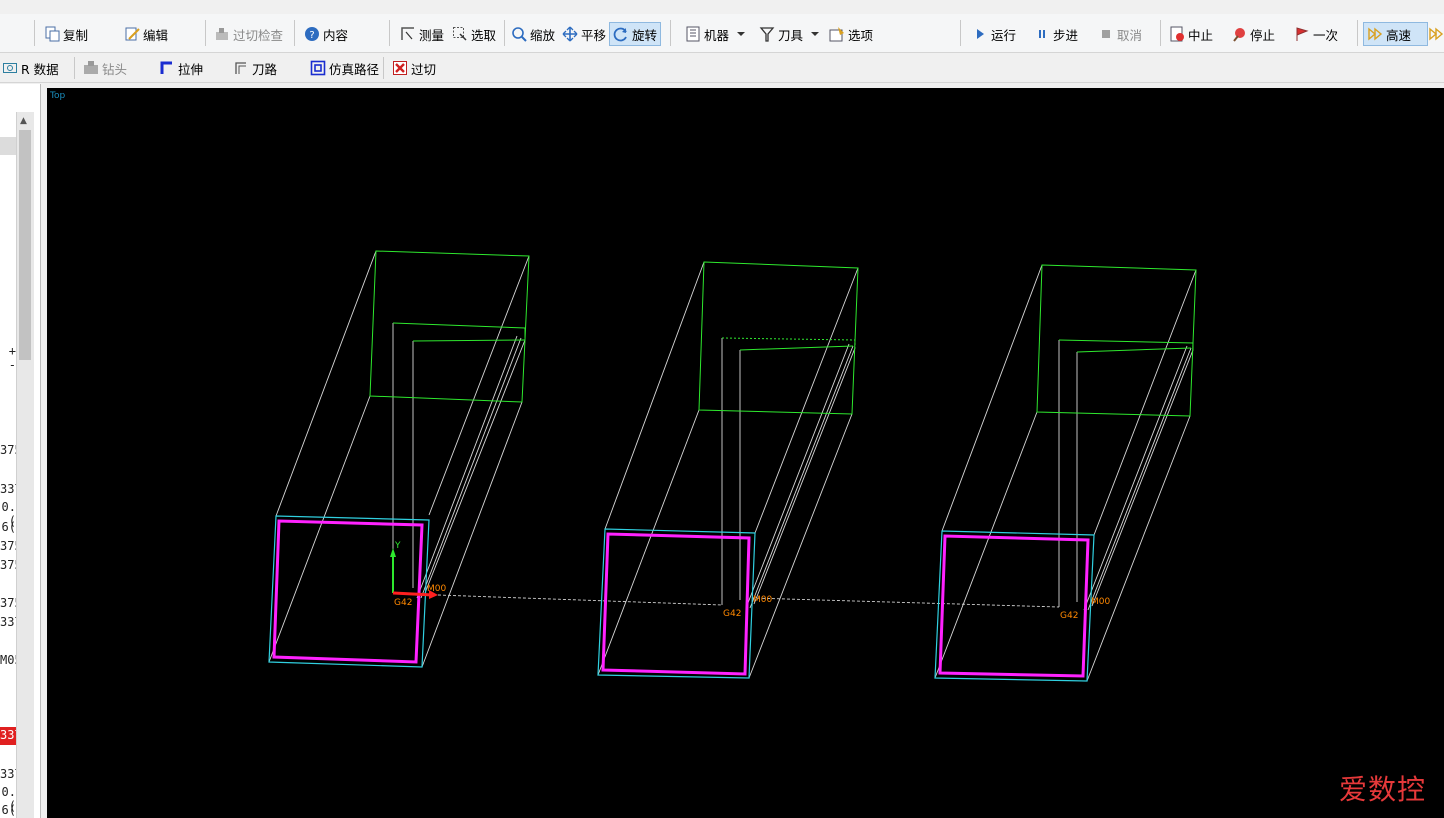  I want to click on step-button: 步进, so click(1056, 34).